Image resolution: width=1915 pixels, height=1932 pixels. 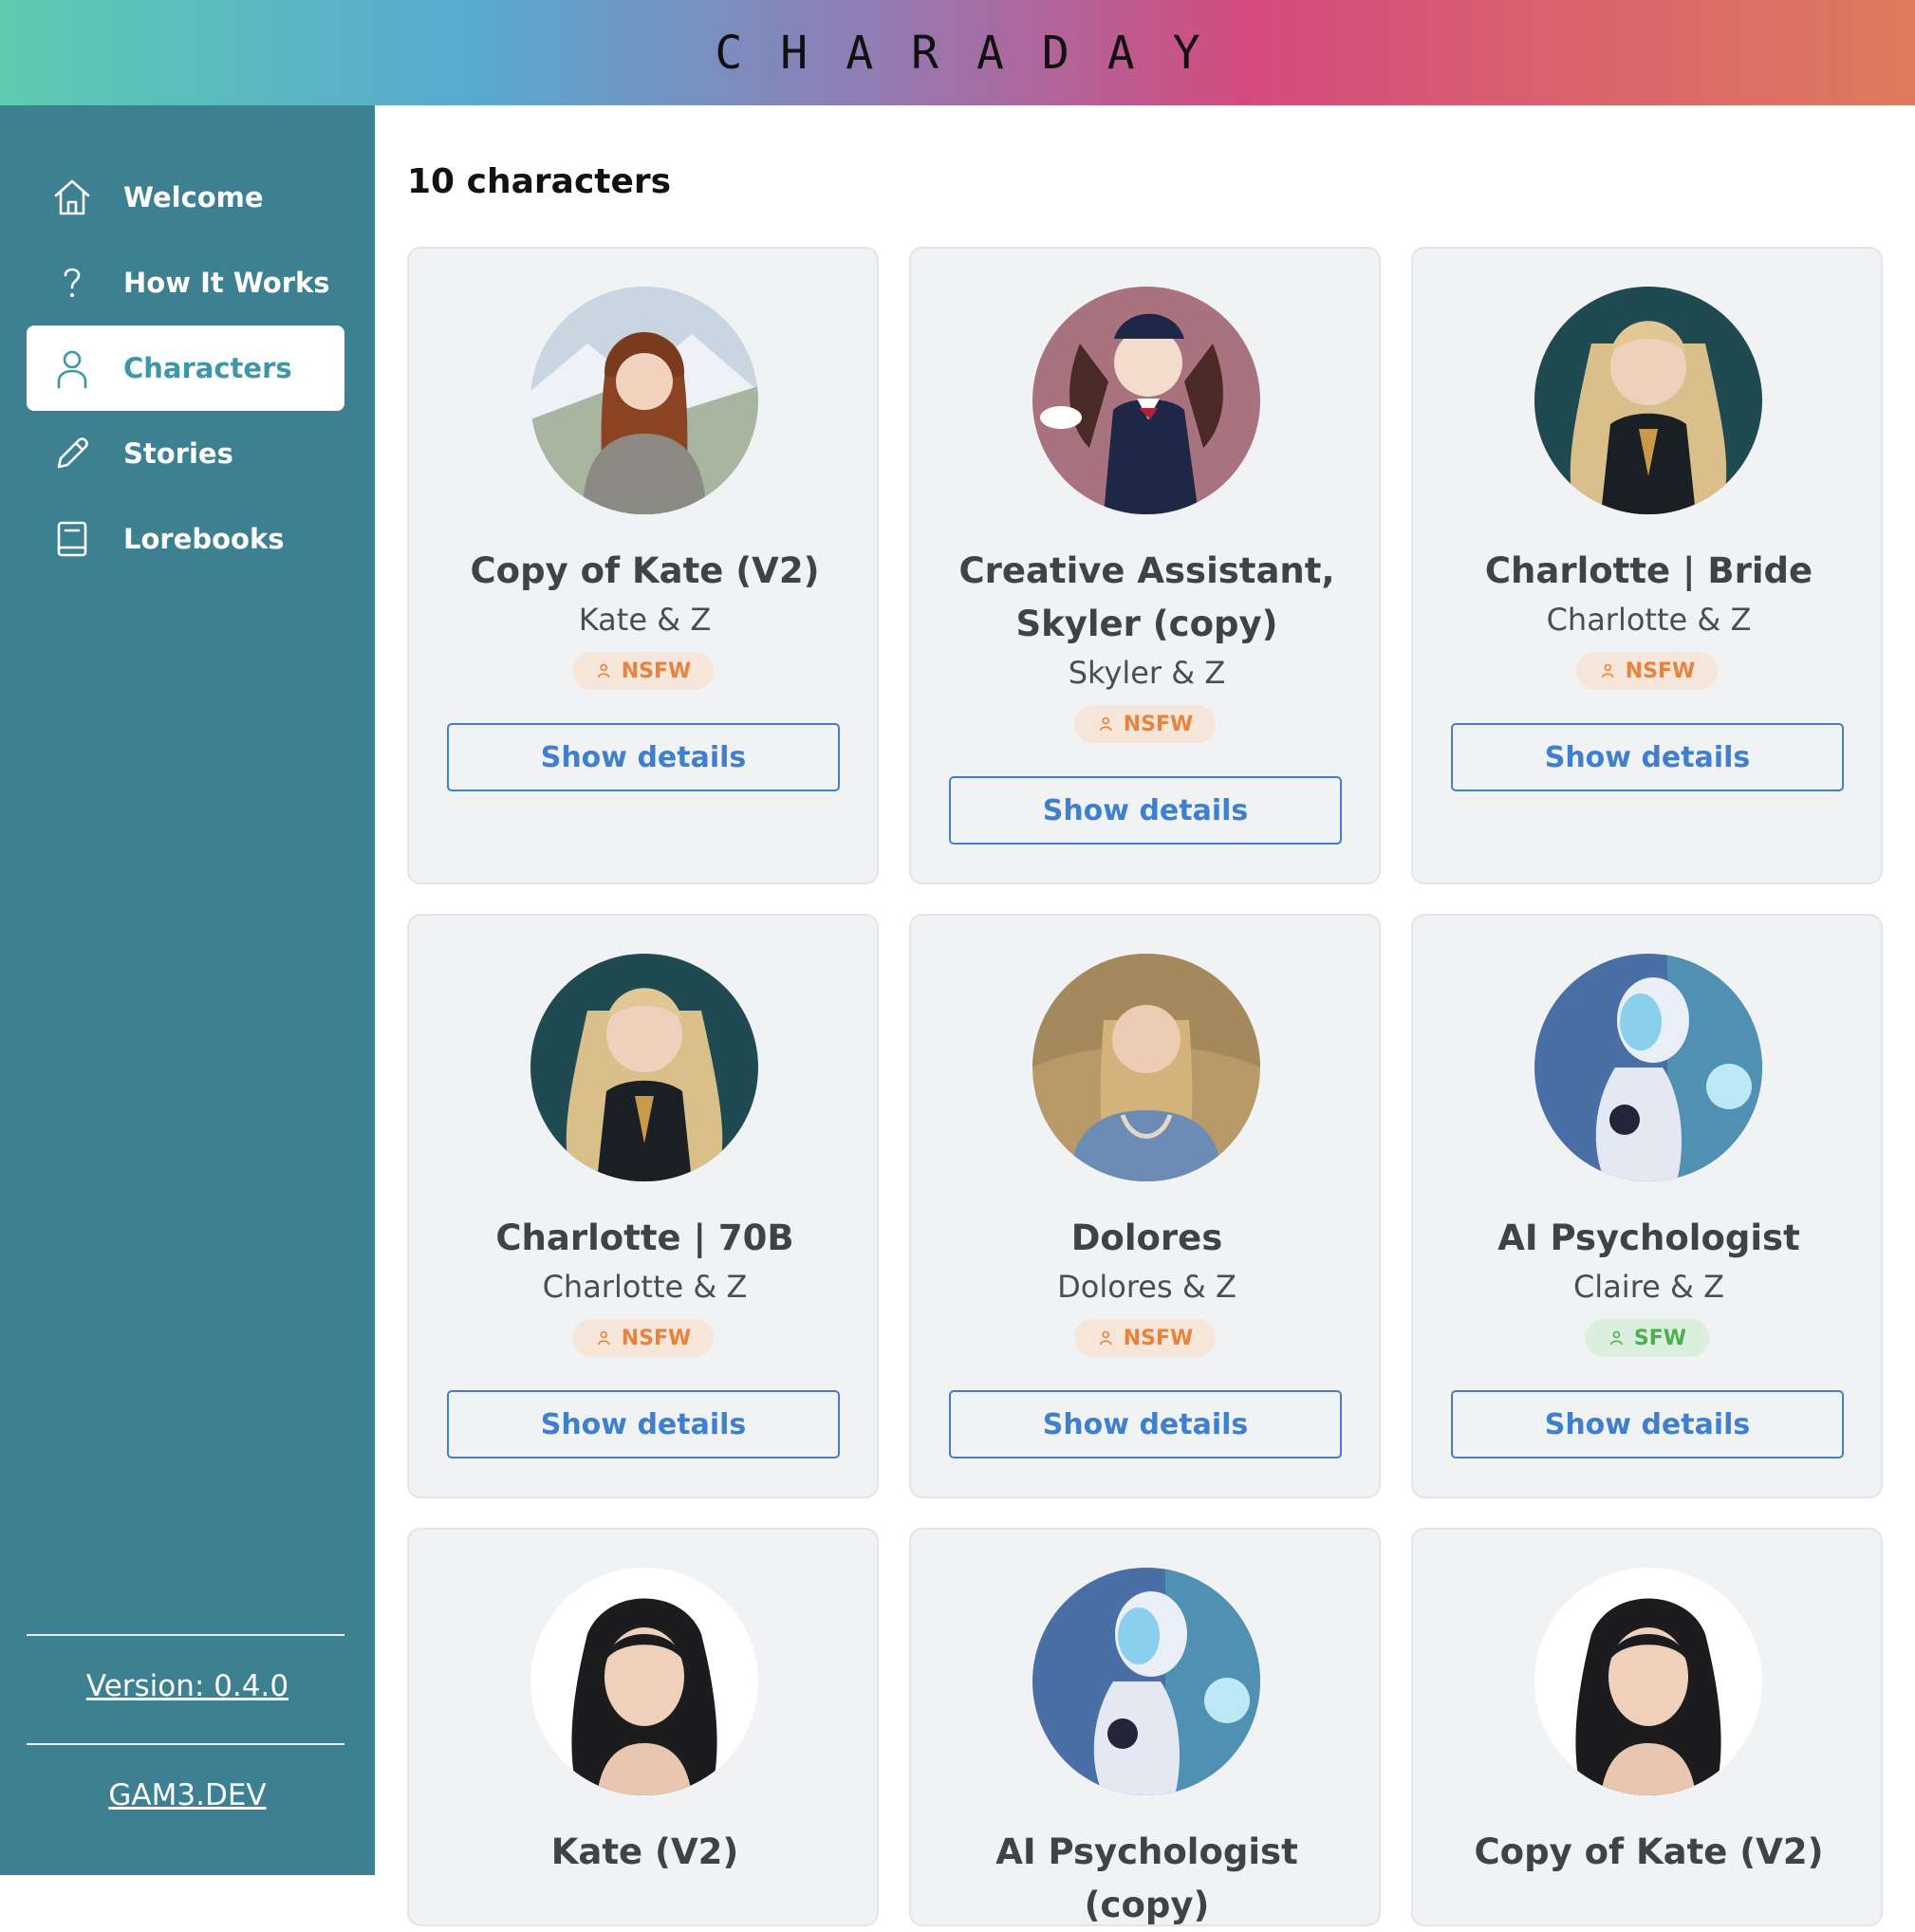 I want to click on character-name: AI Psychologist, so click(x=1648, y=1237).